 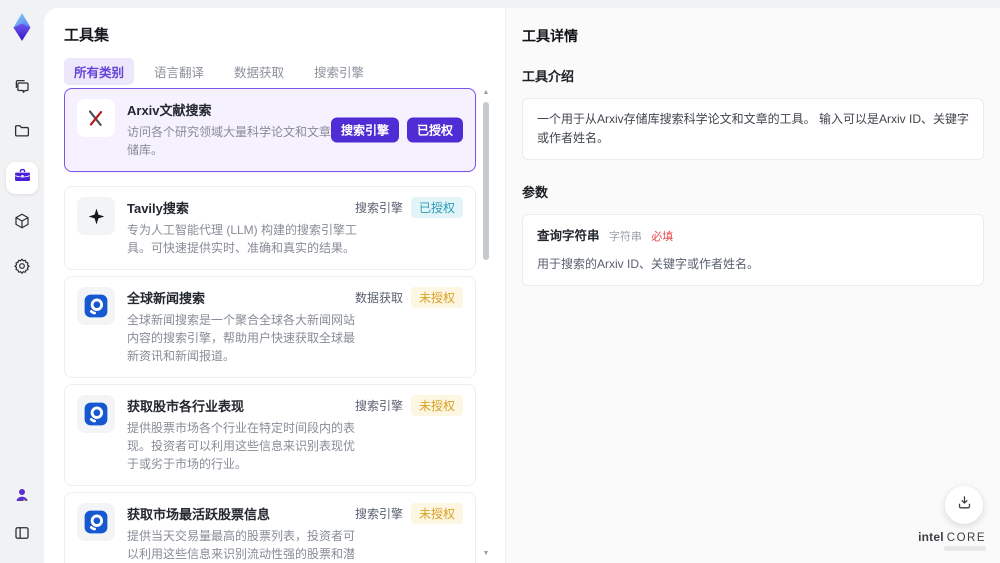 I want to click on category-tab: 搜索引擎, so click(x=339, y=71).